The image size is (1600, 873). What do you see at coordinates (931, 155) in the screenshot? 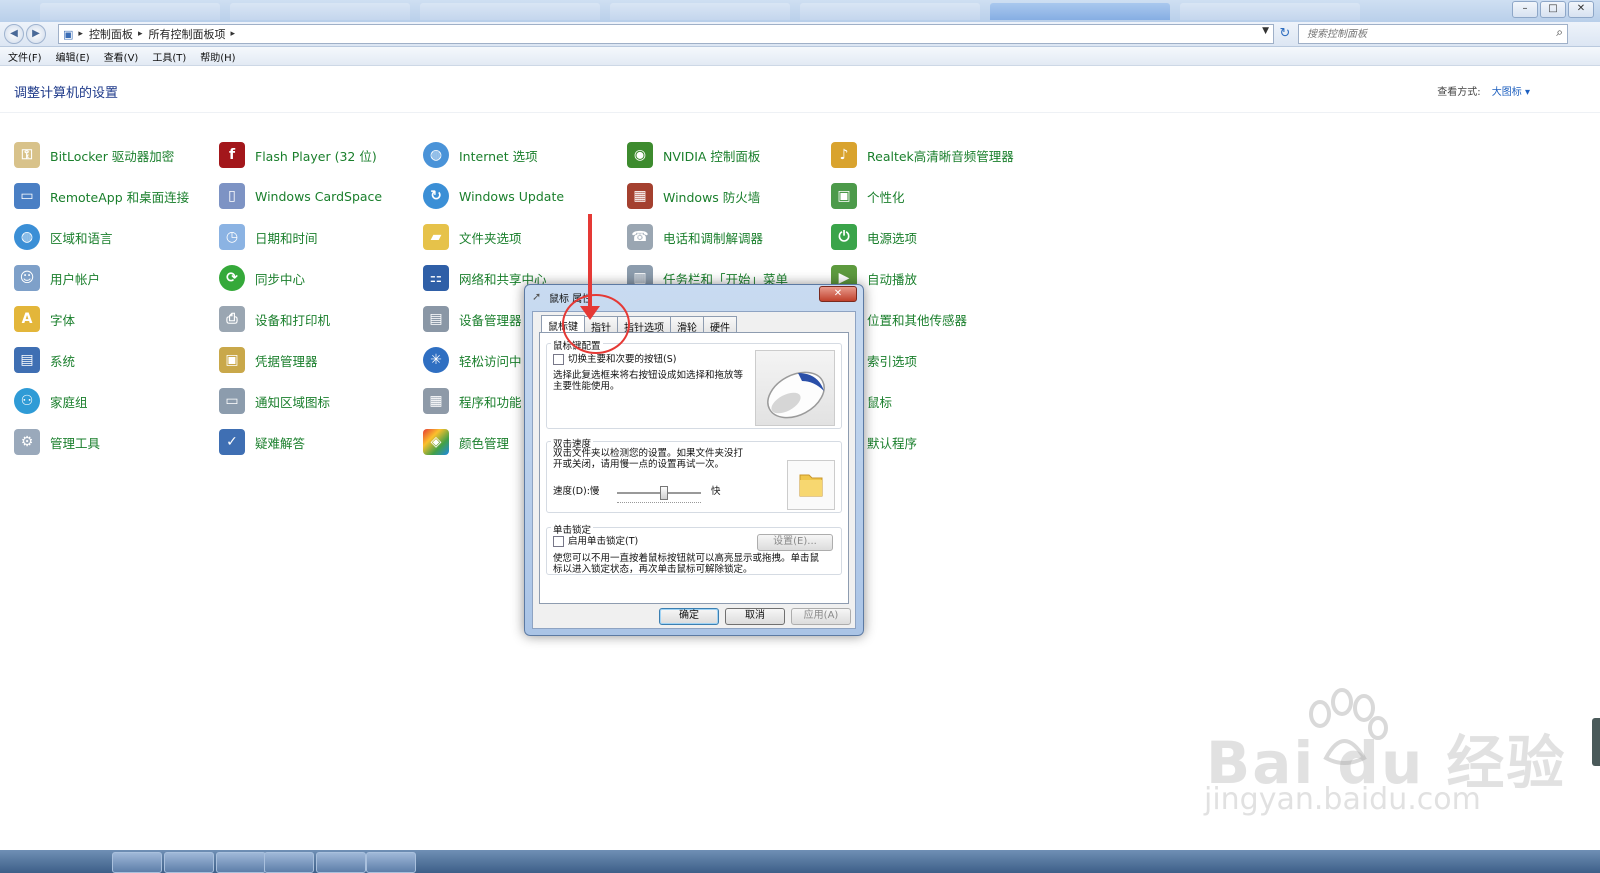
I see `item-realtek-audio: ♪ Realtek高清晰音频管理器` at bounding box center [931, 155].